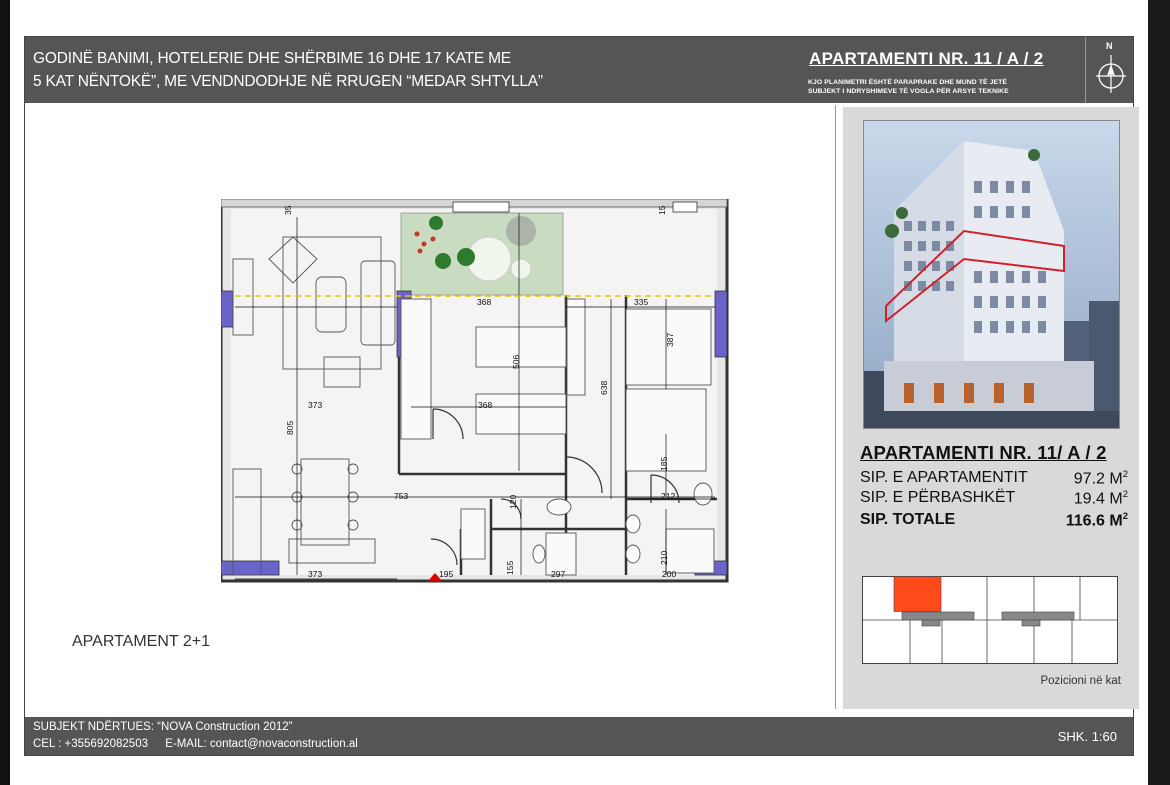 The image size is (1170, 785). What do you see at coordinates (917, 594) in the screenshot?
I see `highlighted-unit` at bounding box center [917, 594].